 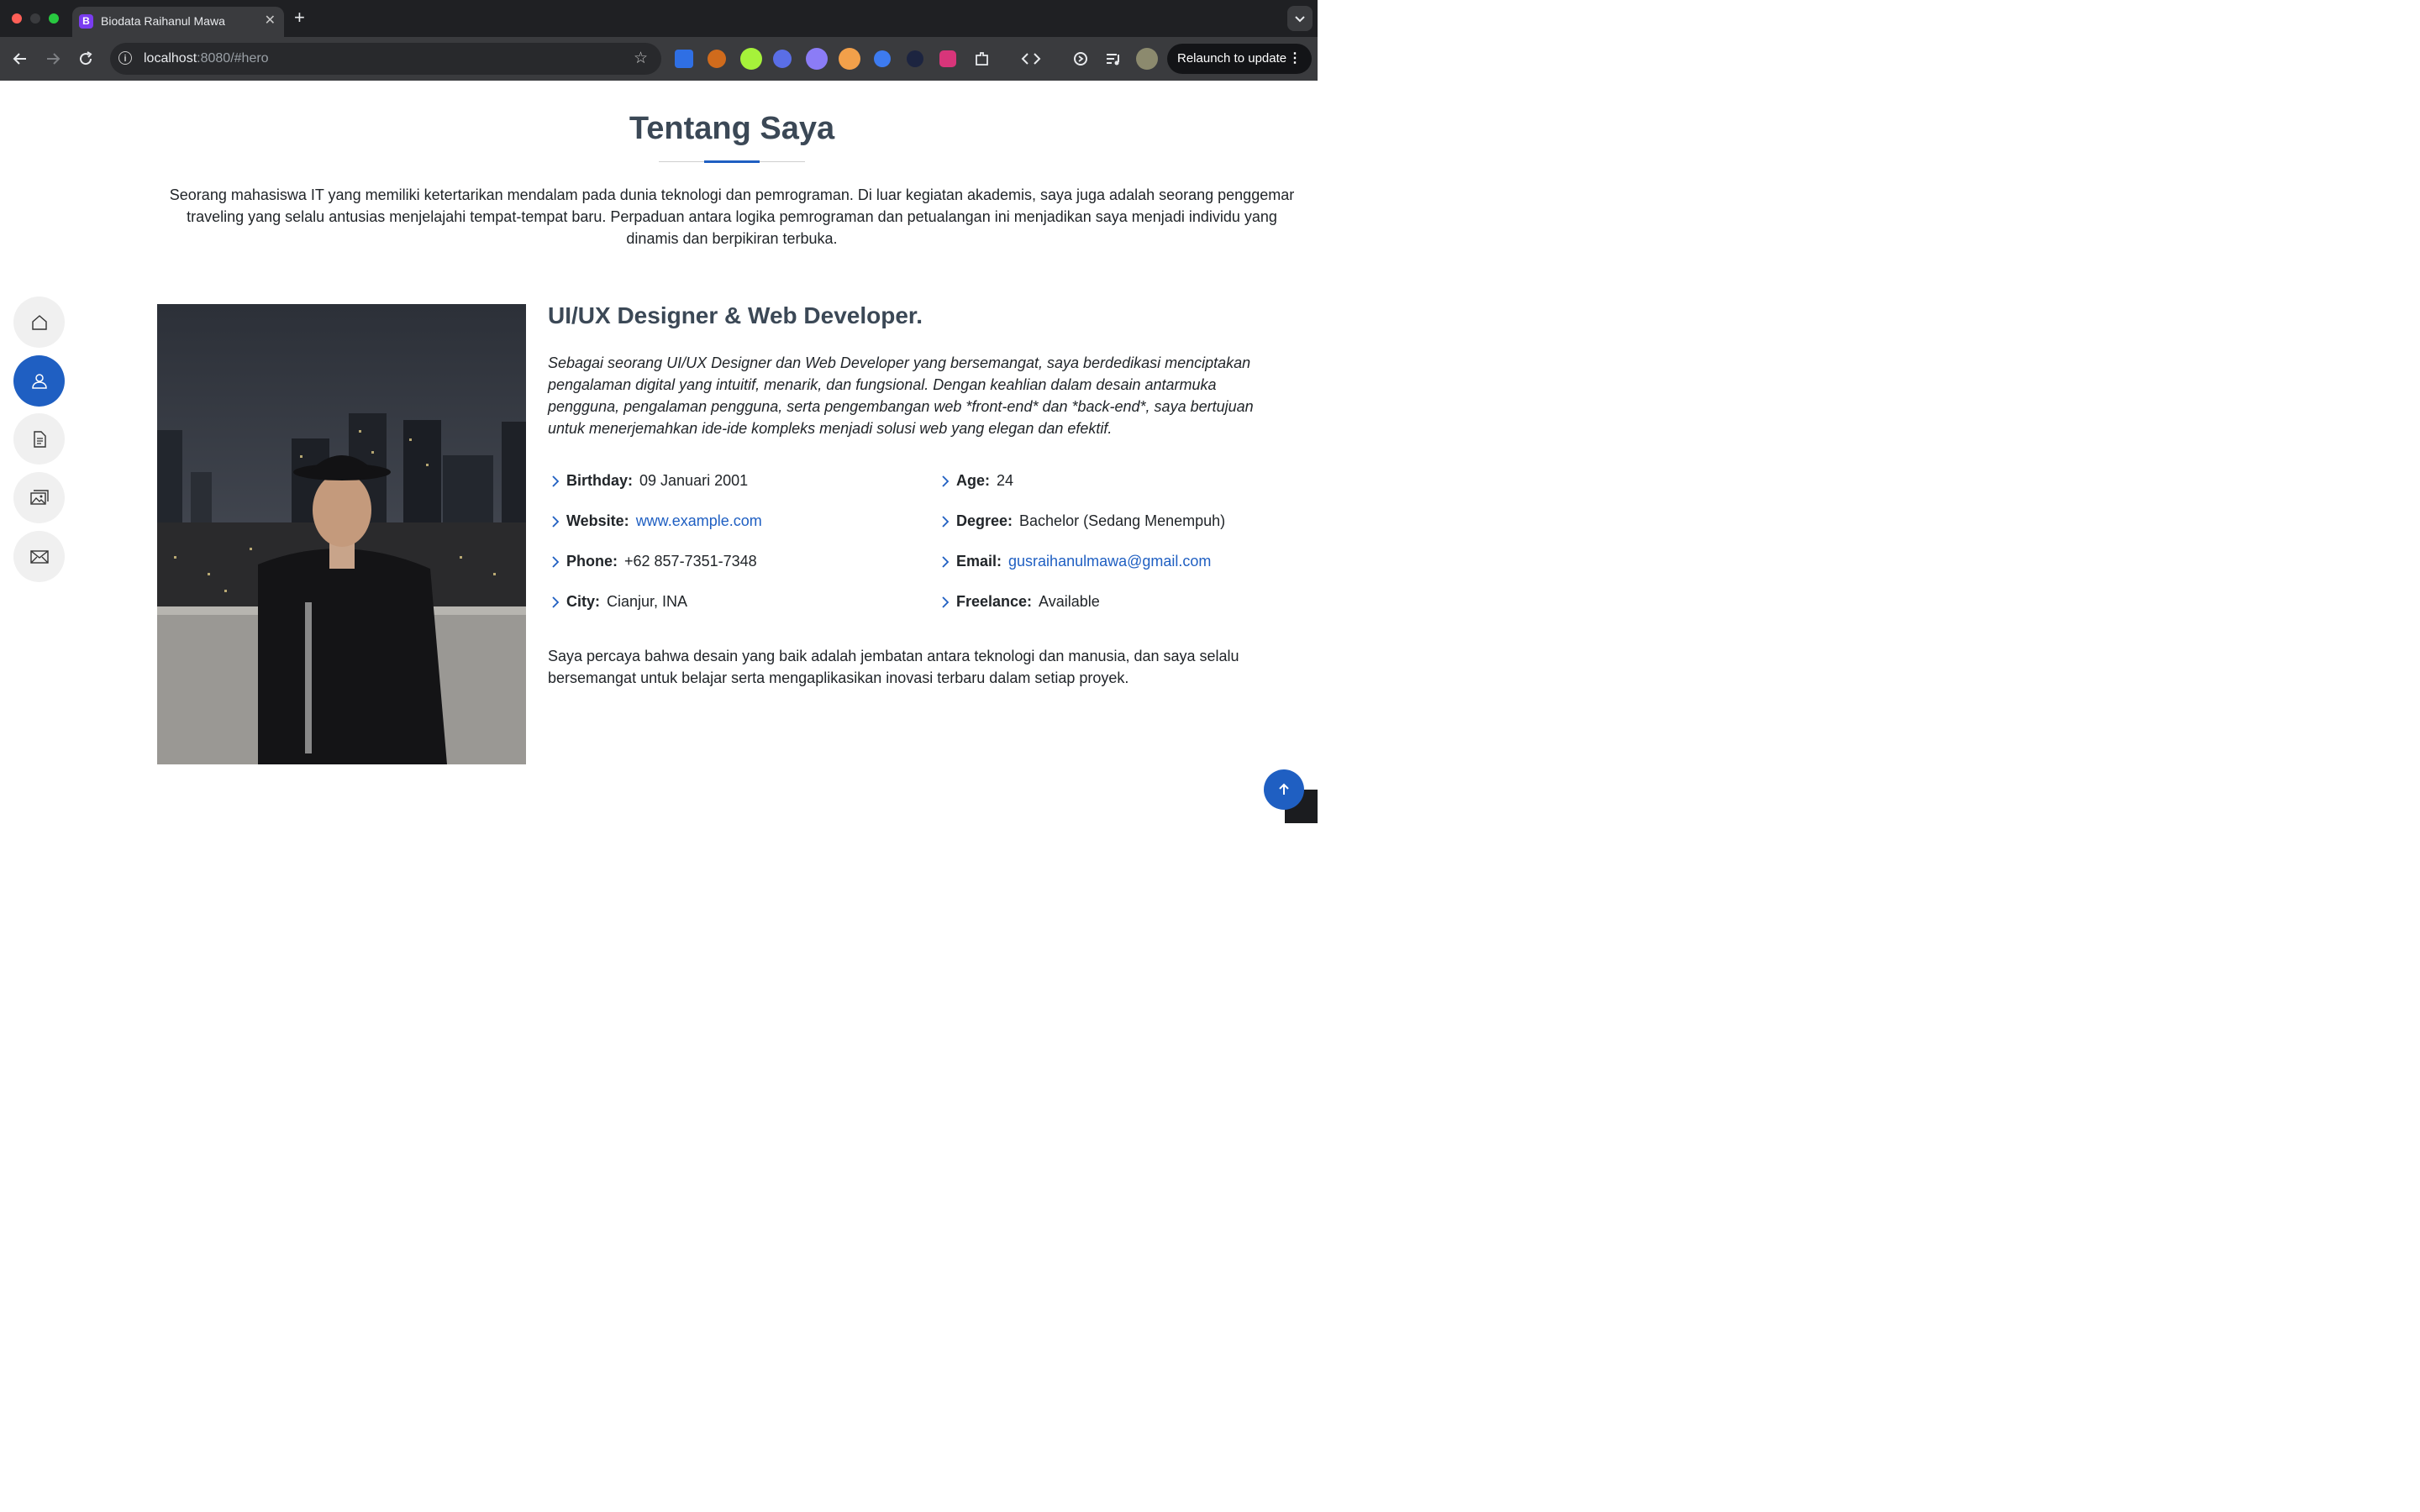 What do you see at coordinates (206, 58) in the screenshot?
I see `url-text: localhost:8080/#hero` at bounding box center [206, 58].